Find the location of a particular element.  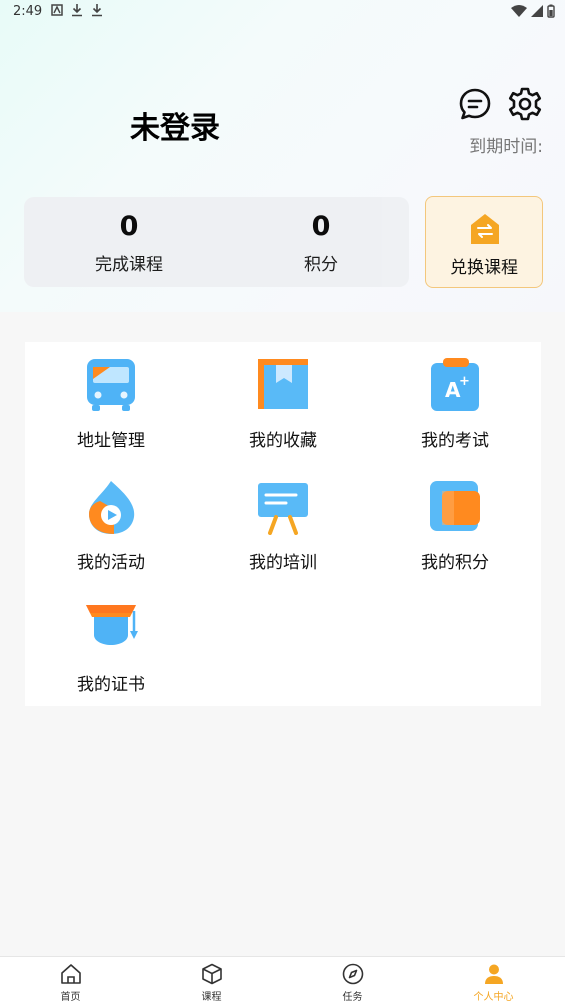

exam-icon: A + is located at coordinates (455, 384).